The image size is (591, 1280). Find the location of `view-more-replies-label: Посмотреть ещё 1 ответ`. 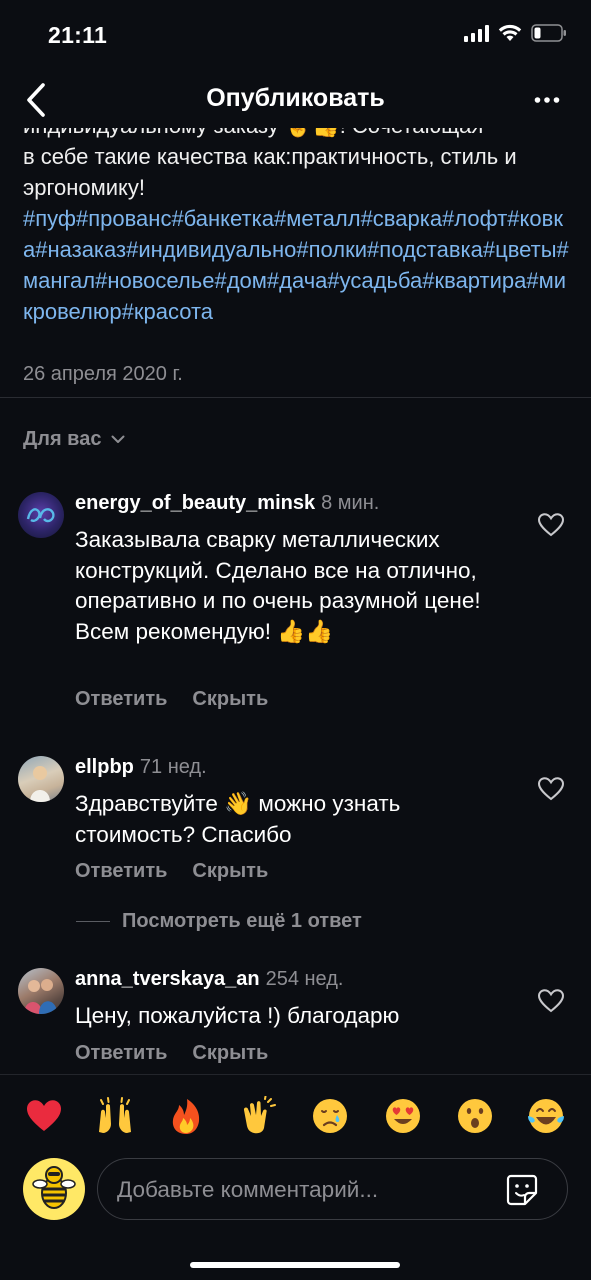

view-more-replies-label: Посмотреть ещё 1 ответ is located at coordinates (242, 921).